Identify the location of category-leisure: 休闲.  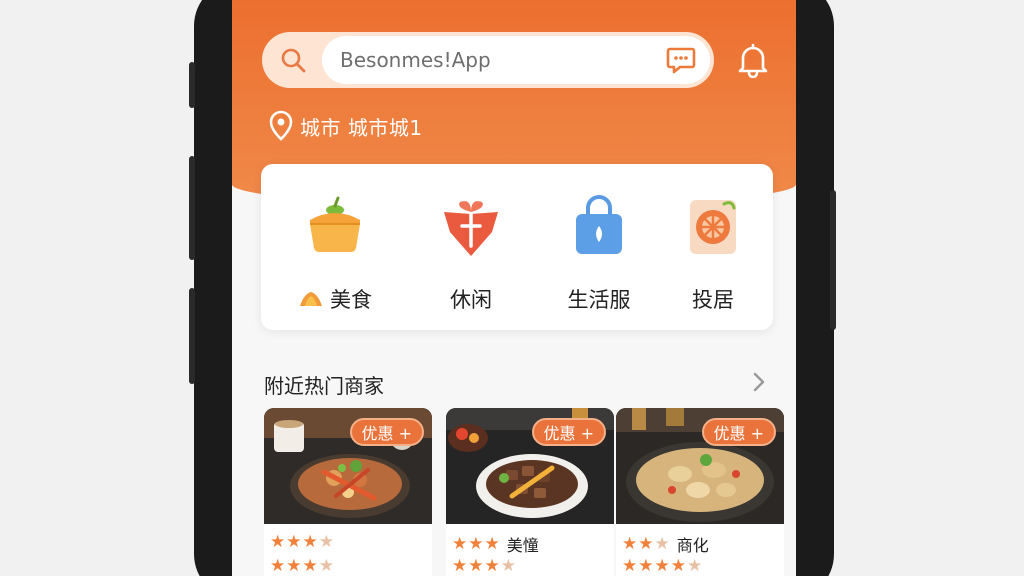
(471, 254).